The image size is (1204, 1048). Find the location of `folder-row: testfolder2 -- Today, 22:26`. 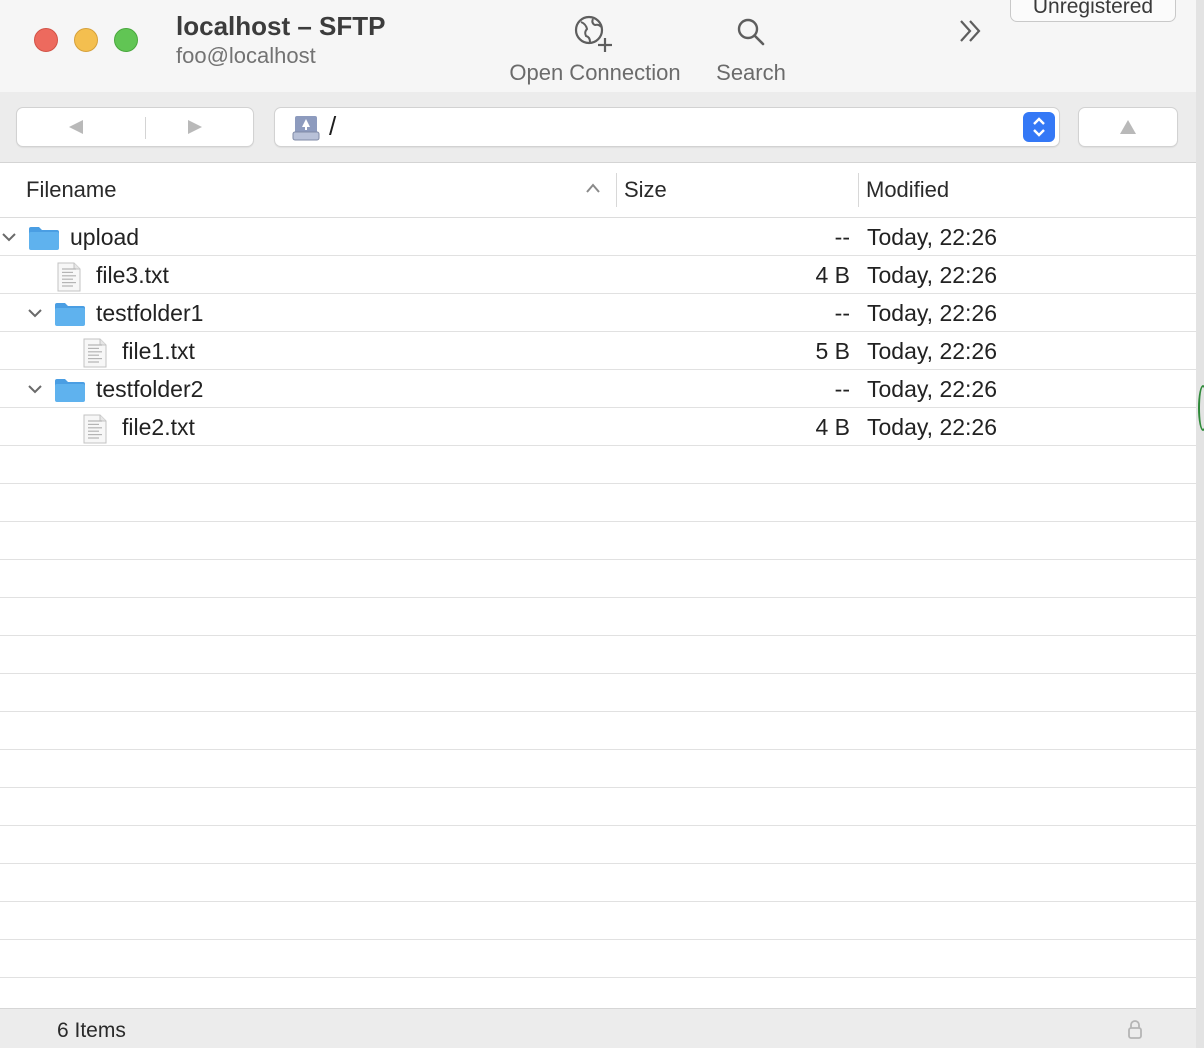

folder-row: testfolder2 -- Today, 22:26 is located at coordinates (598, 389).